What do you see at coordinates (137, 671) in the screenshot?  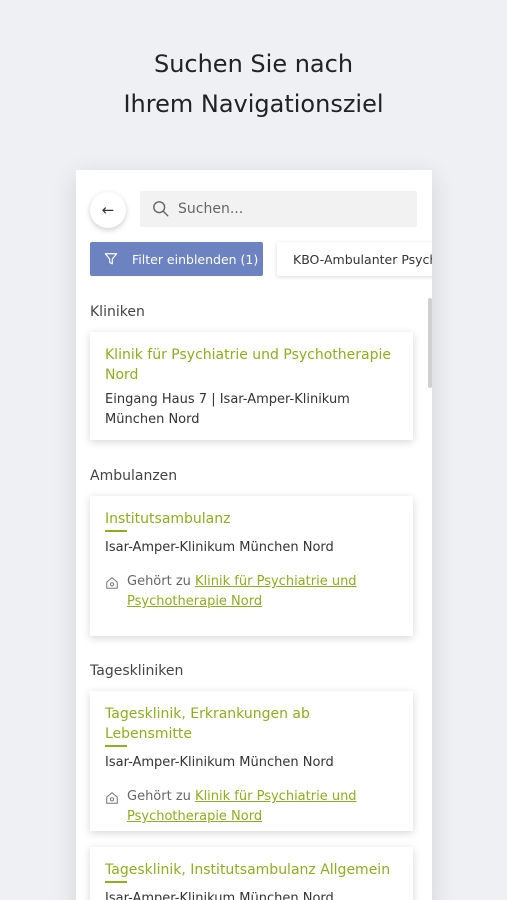 I see `section-title-tageskliniken: Tageskliniken` at bounding box center [137, 671].